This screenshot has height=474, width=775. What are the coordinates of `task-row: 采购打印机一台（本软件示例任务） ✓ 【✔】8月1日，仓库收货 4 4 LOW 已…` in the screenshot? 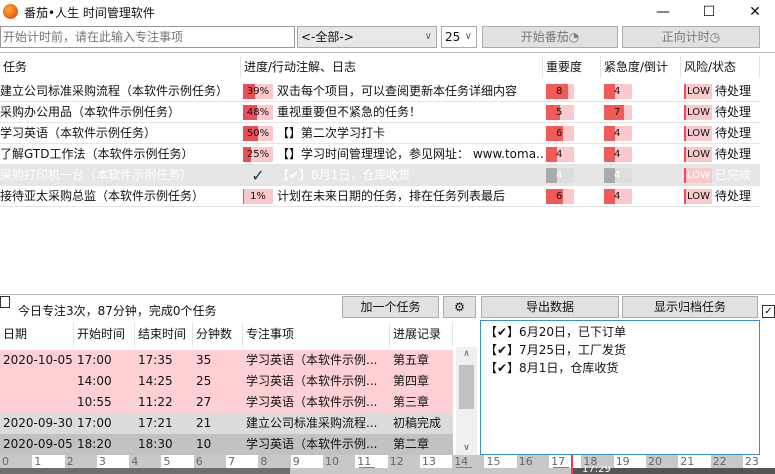 It's located at (380, 175).